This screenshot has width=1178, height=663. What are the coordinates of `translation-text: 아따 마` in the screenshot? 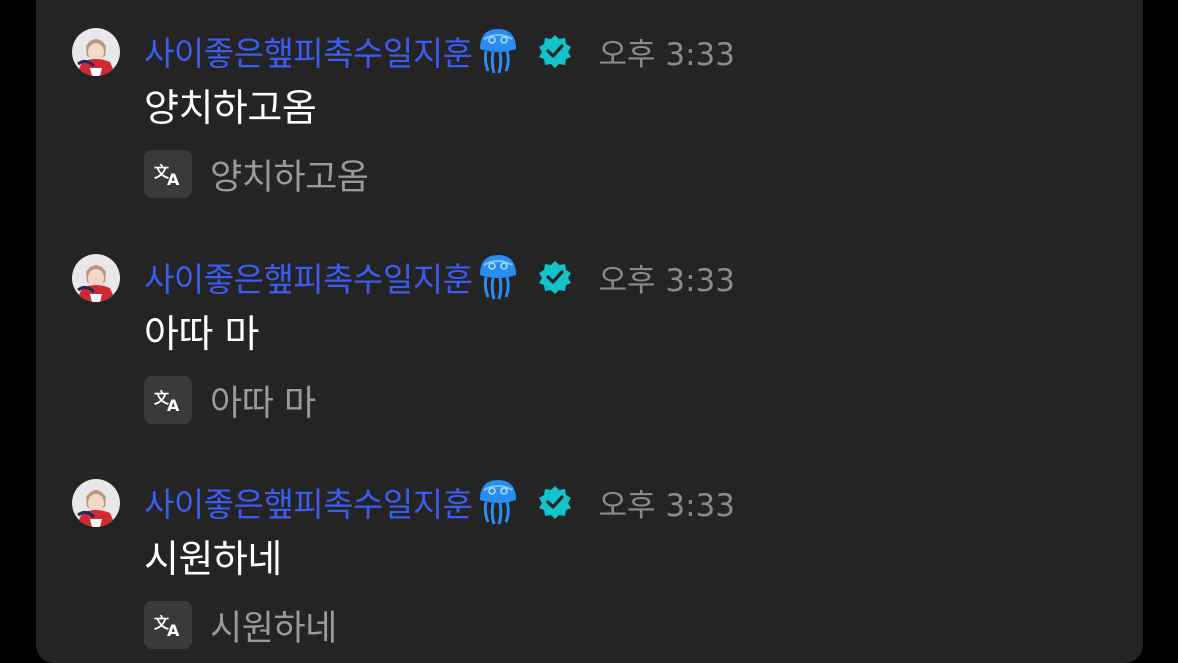 It's located at (263, 403).